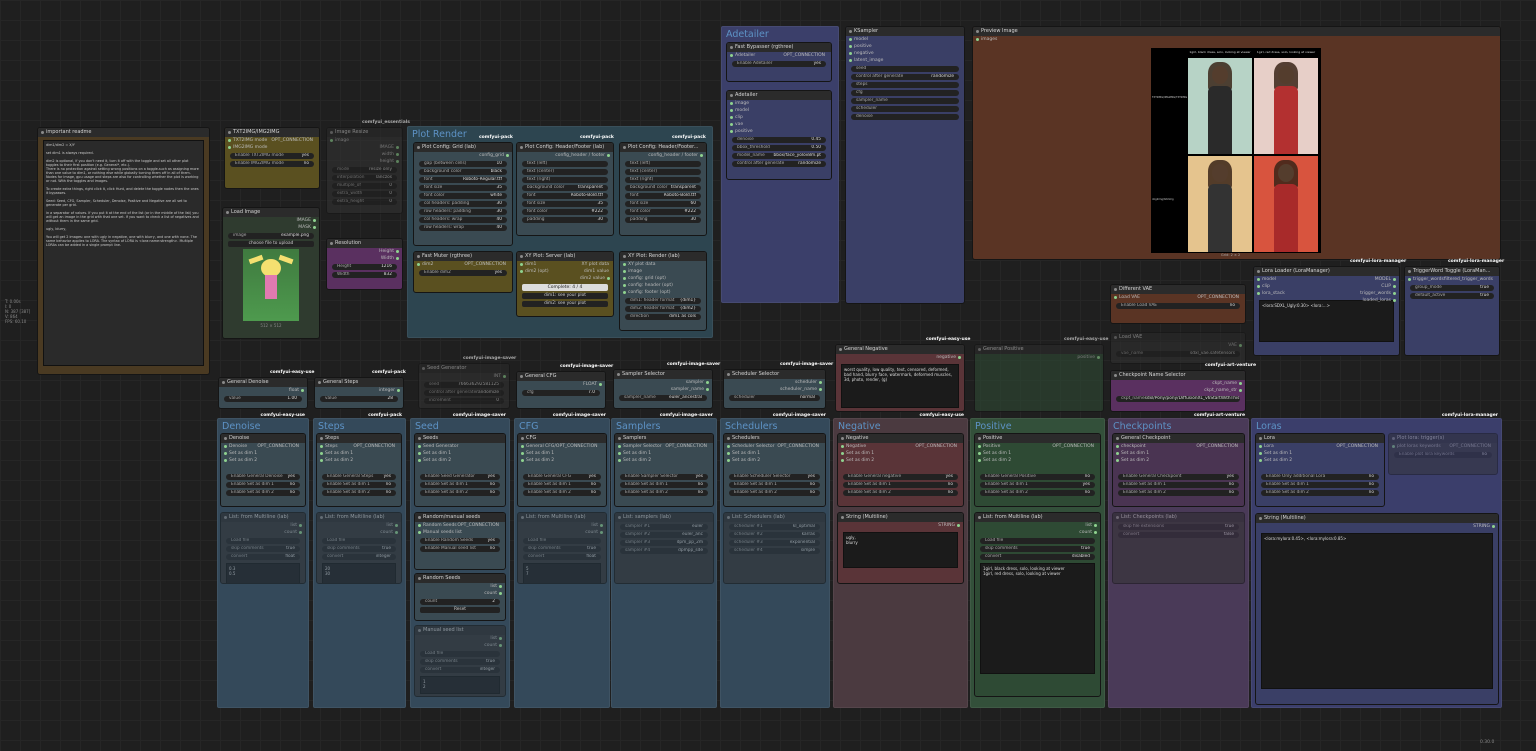 This screenshot has width=1536, height=751. What do you see at coordinates (1039, 378) in the screenshot?
I see `general-positive-node: General Positive positive` at bounding box center [1039, 378].